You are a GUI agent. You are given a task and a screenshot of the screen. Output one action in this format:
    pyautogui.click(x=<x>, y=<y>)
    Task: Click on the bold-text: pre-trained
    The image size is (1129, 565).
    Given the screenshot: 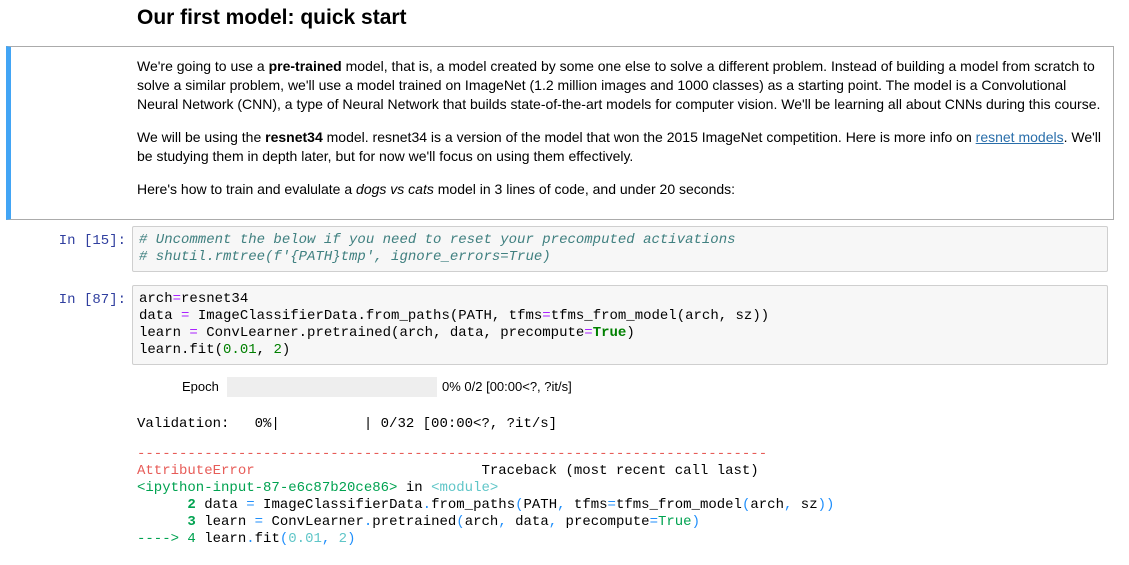 What is the action you would take?
    pyautogui.click(x=305, y=66)
    